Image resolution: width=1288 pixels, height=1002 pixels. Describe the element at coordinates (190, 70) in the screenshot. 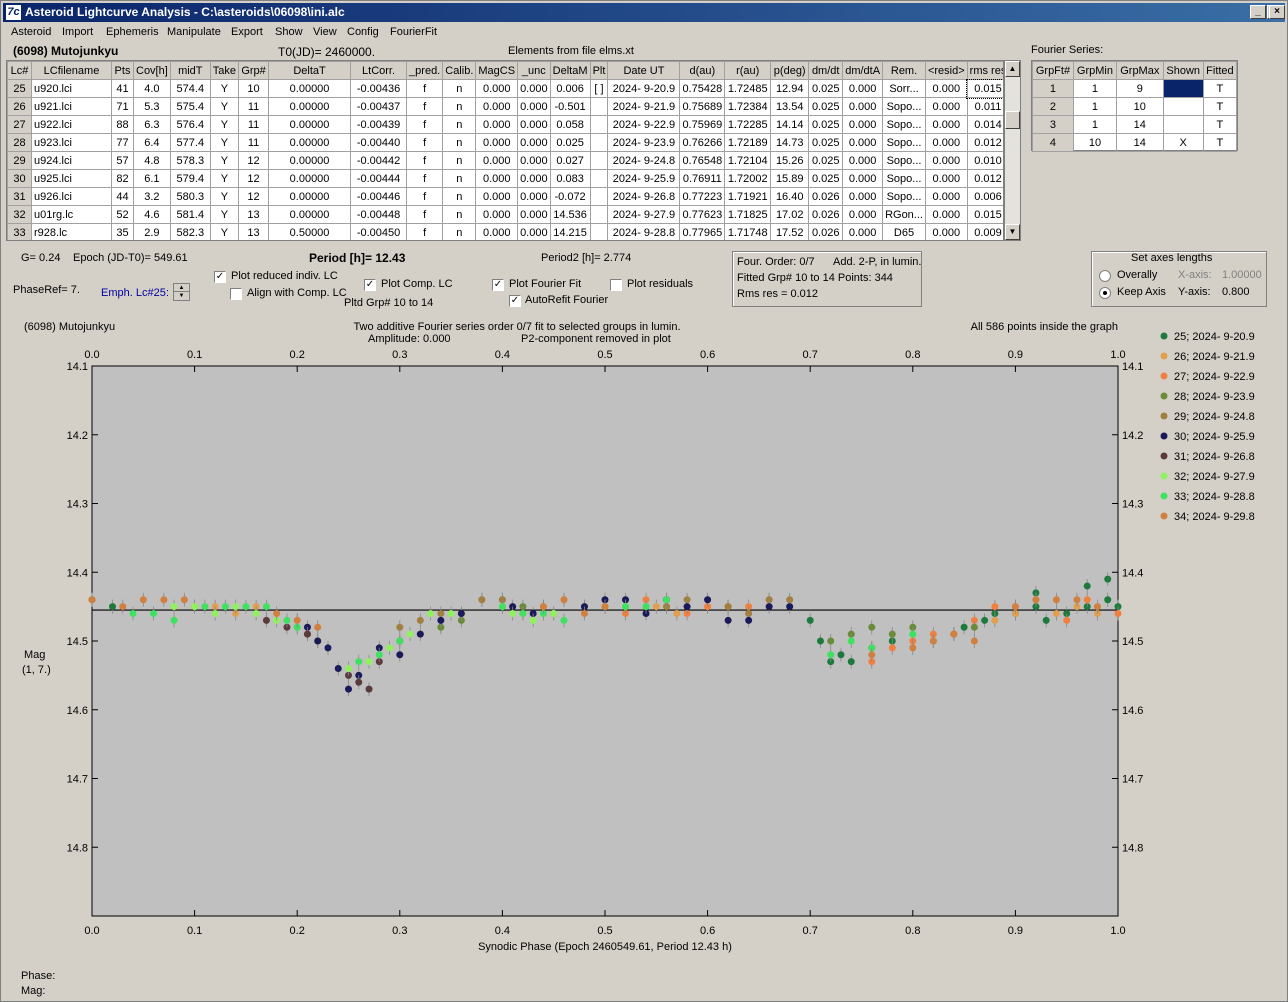

I see `lc-col-header: midT` at that location.